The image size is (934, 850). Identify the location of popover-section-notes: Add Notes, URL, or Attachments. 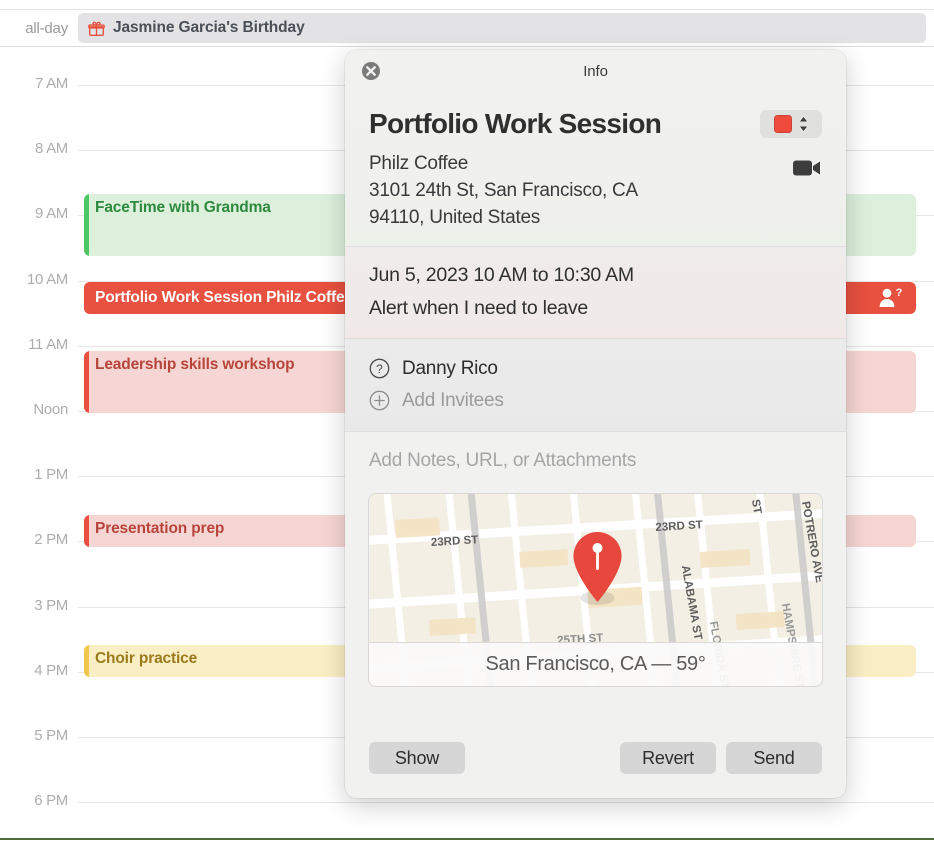
(595, 456).